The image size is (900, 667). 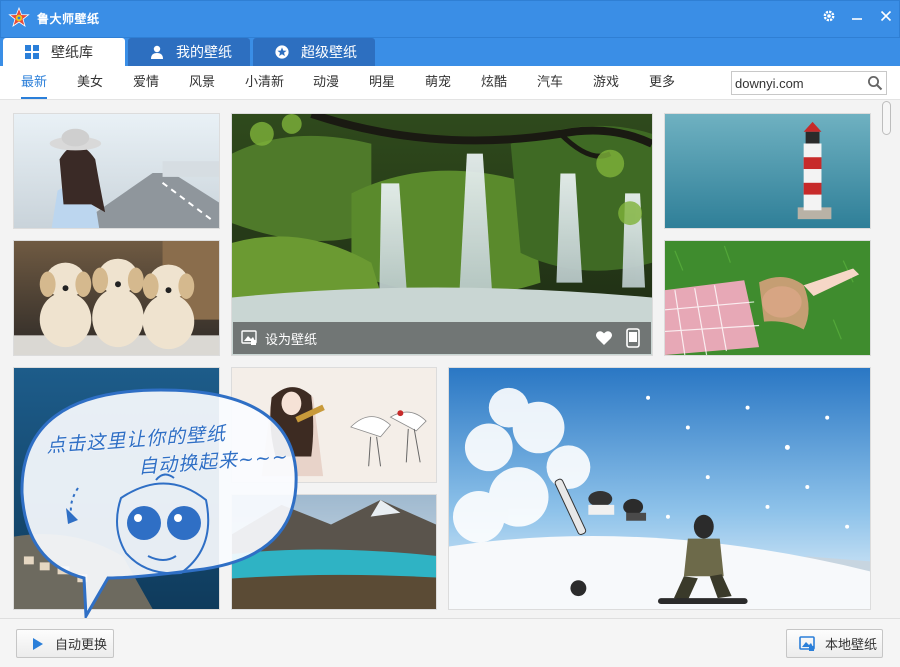 I want to click on set-as-wallpaper-button: 设为壁纸, so click(x=279, y=338).